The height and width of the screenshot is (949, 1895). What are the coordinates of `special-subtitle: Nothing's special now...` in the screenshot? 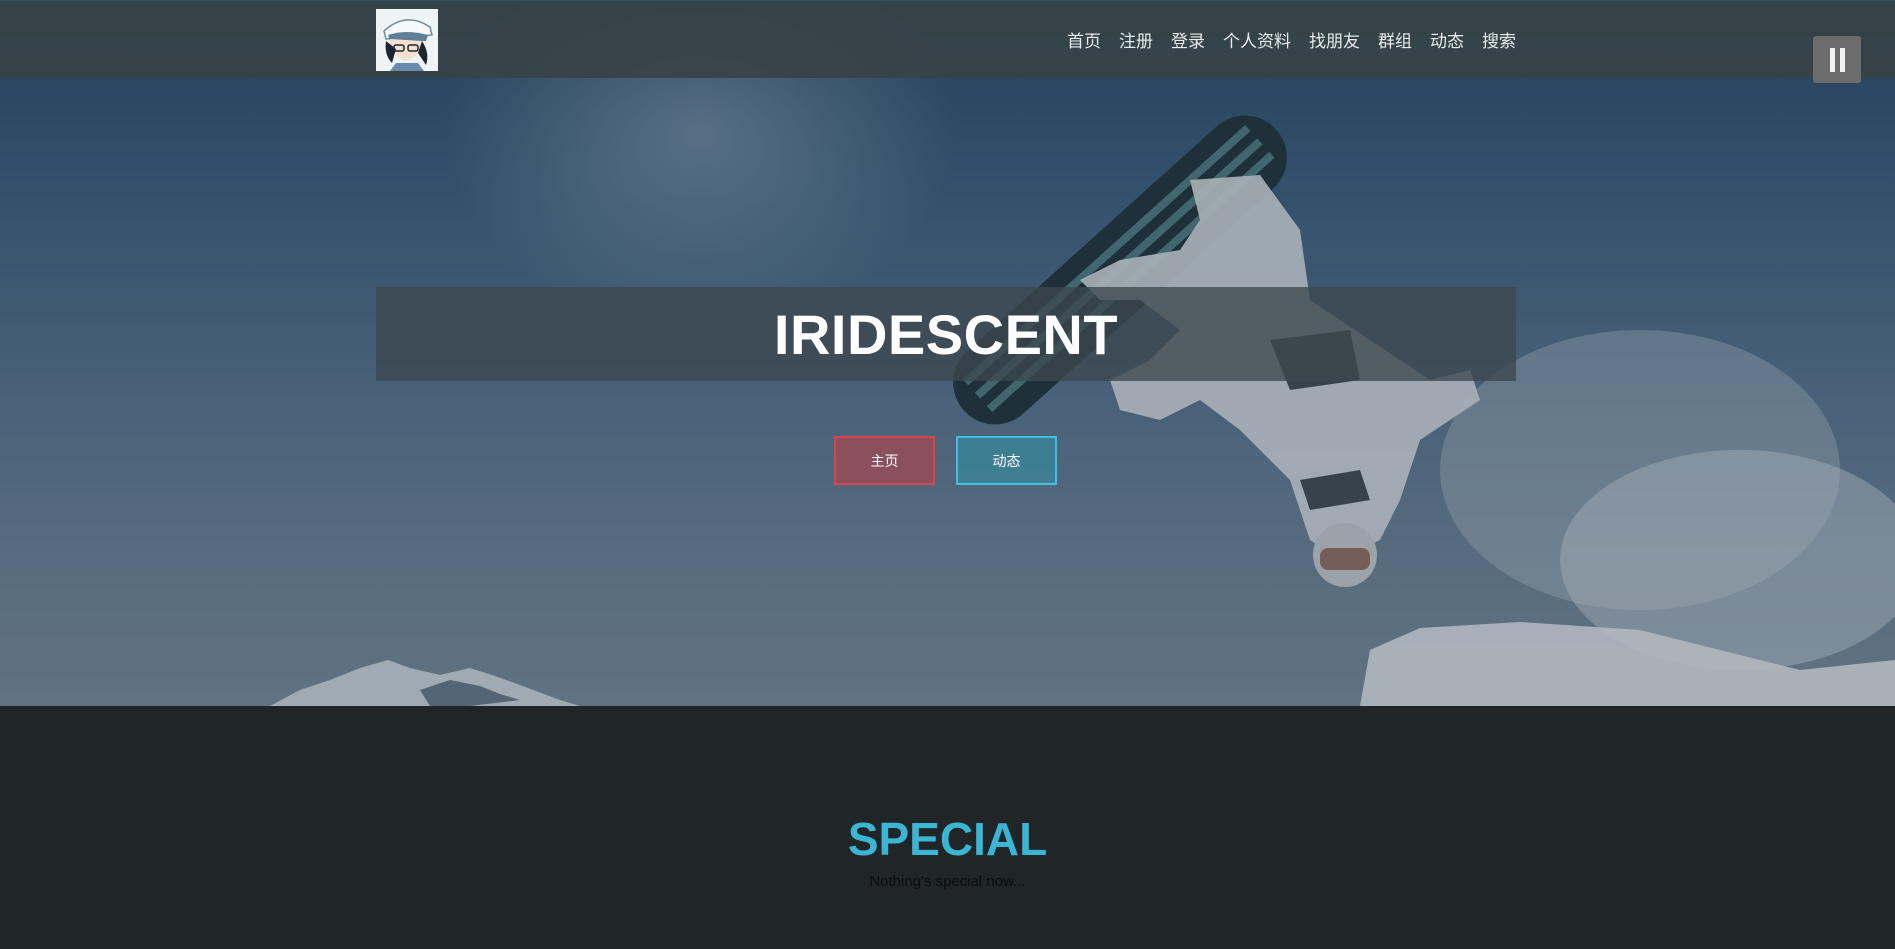 It's located at (947, 881).